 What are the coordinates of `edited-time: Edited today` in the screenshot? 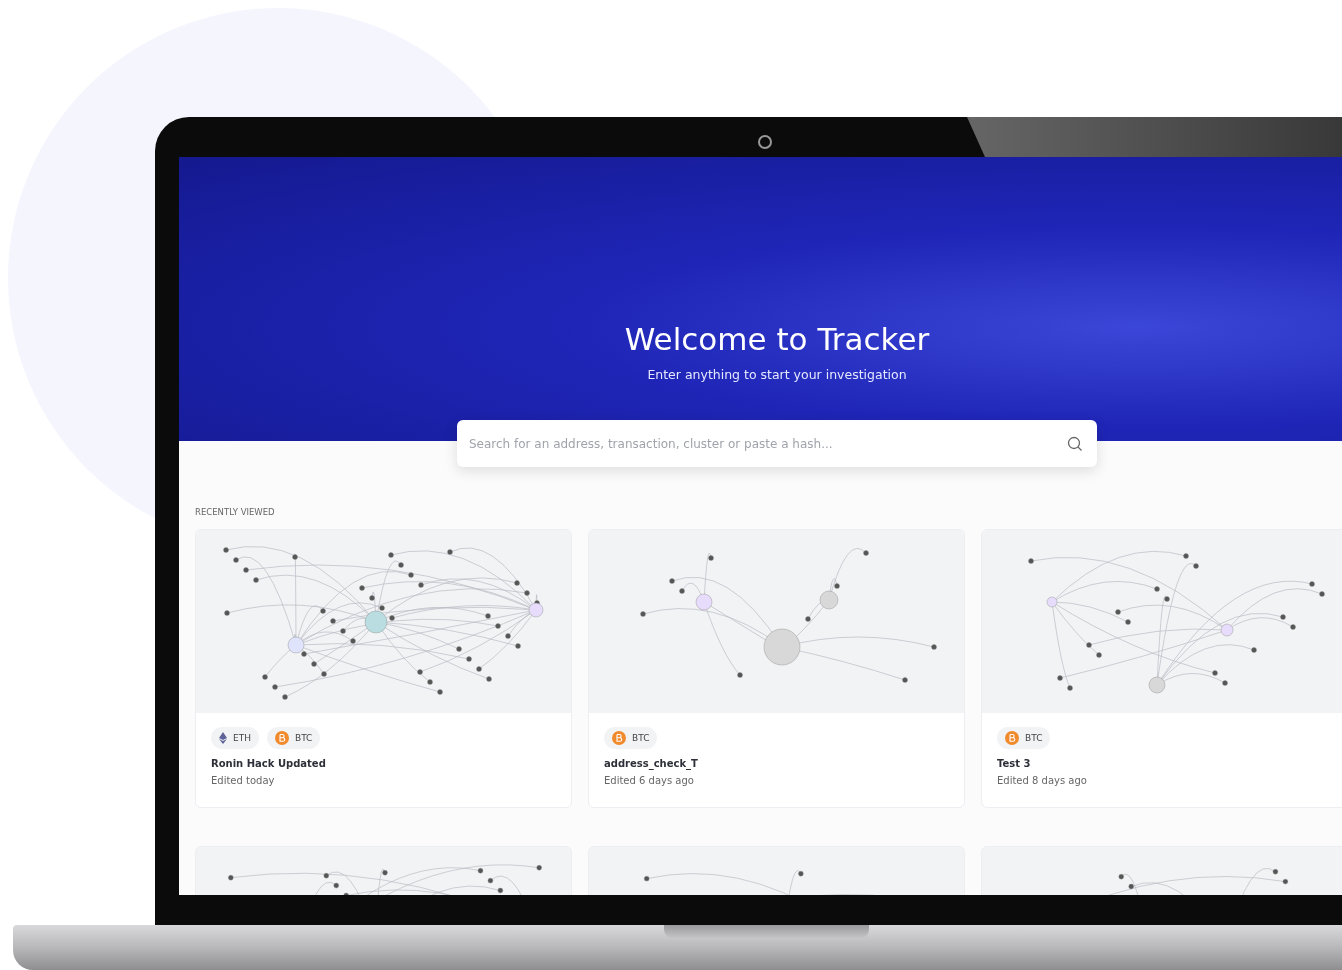 It's located at (243, 780).